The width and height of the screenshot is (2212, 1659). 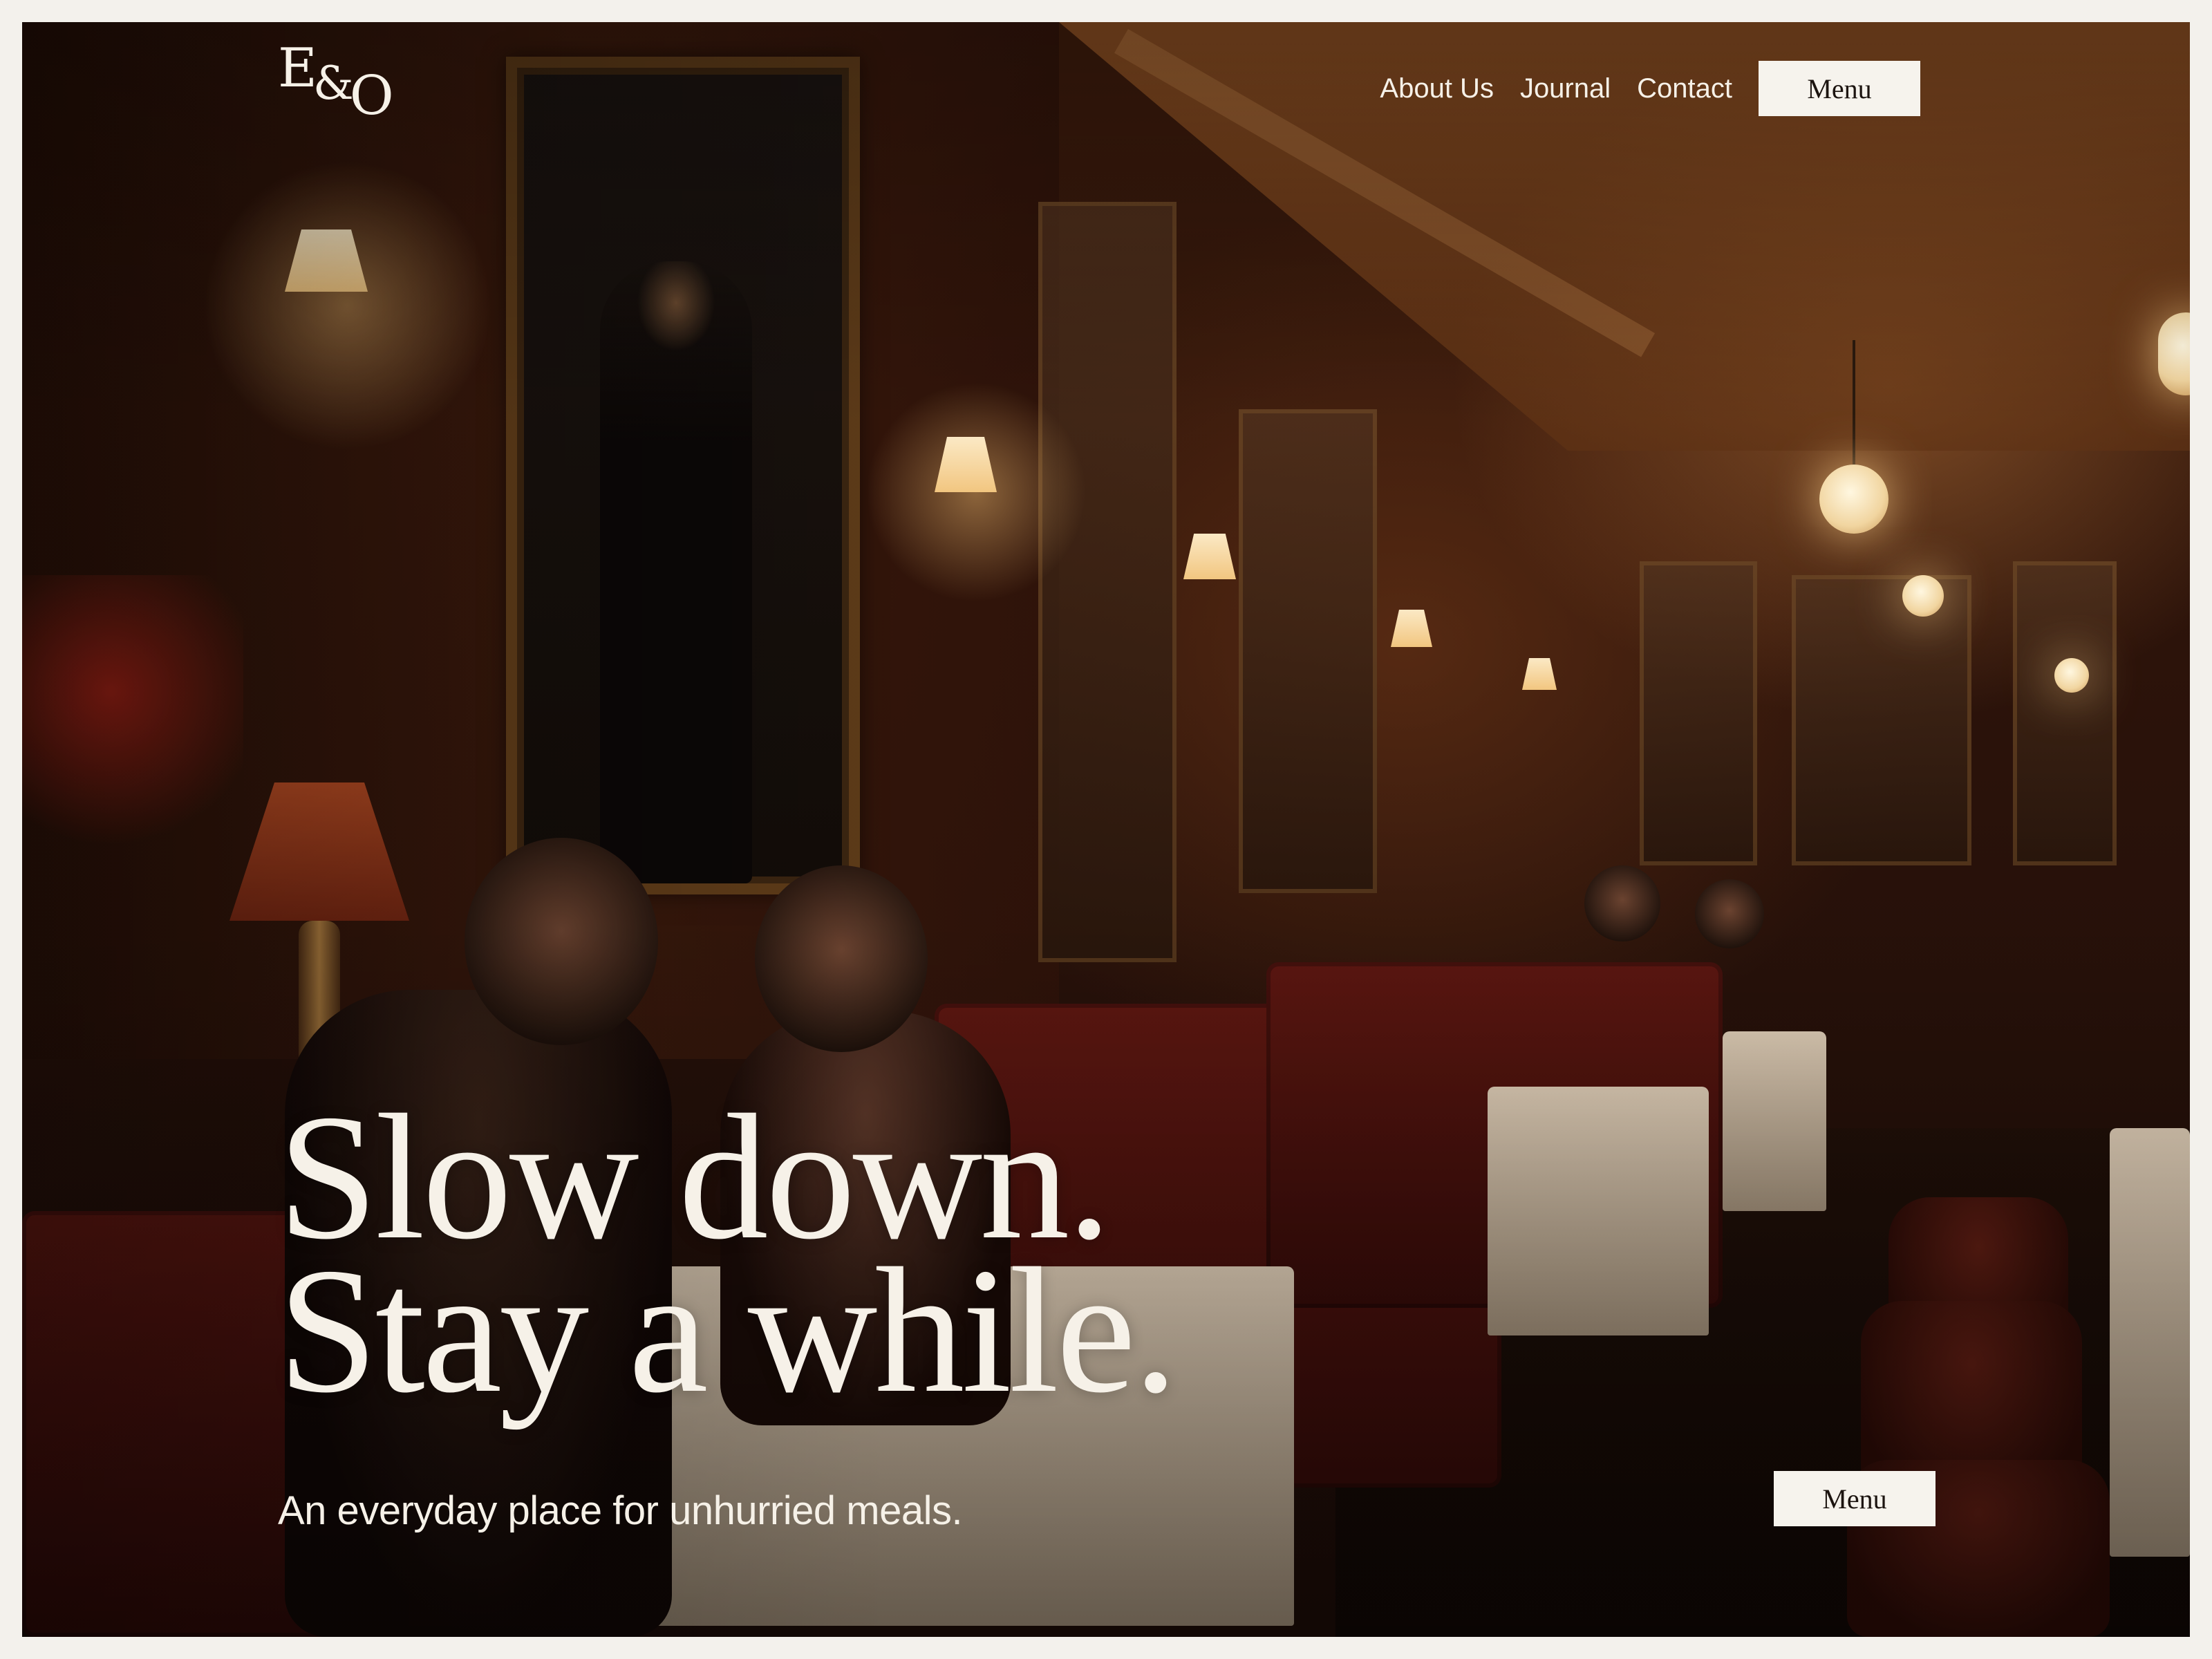 I want to click on hero-headline: Slow down. Stay a while., so click(x=728, y=1258).